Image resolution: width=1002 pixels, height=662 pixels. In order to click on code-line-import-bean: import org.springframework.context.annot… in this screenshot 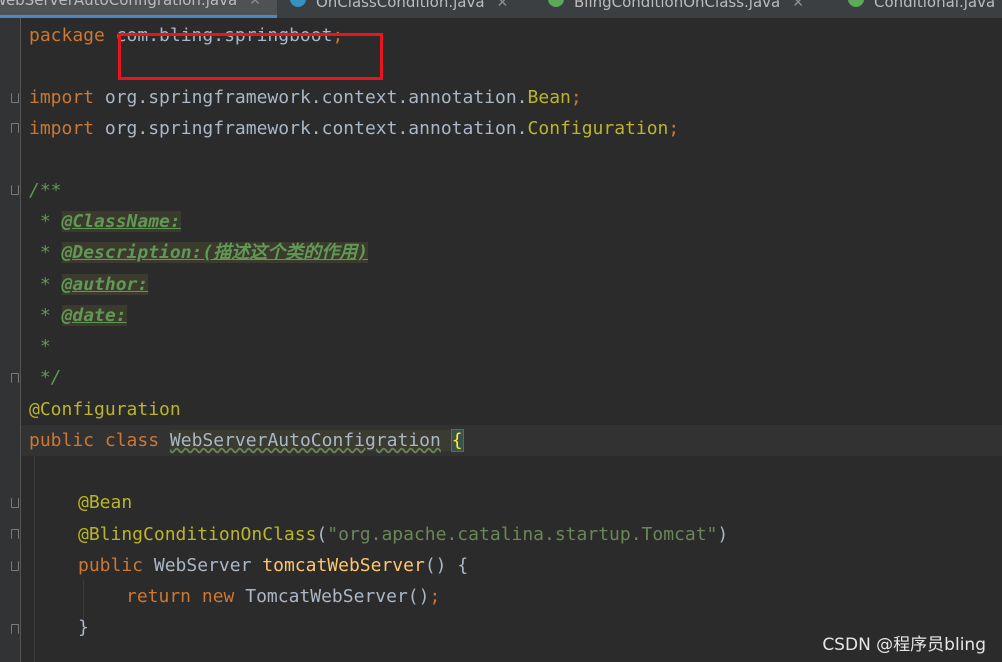, I will do `click(305, 97)`.